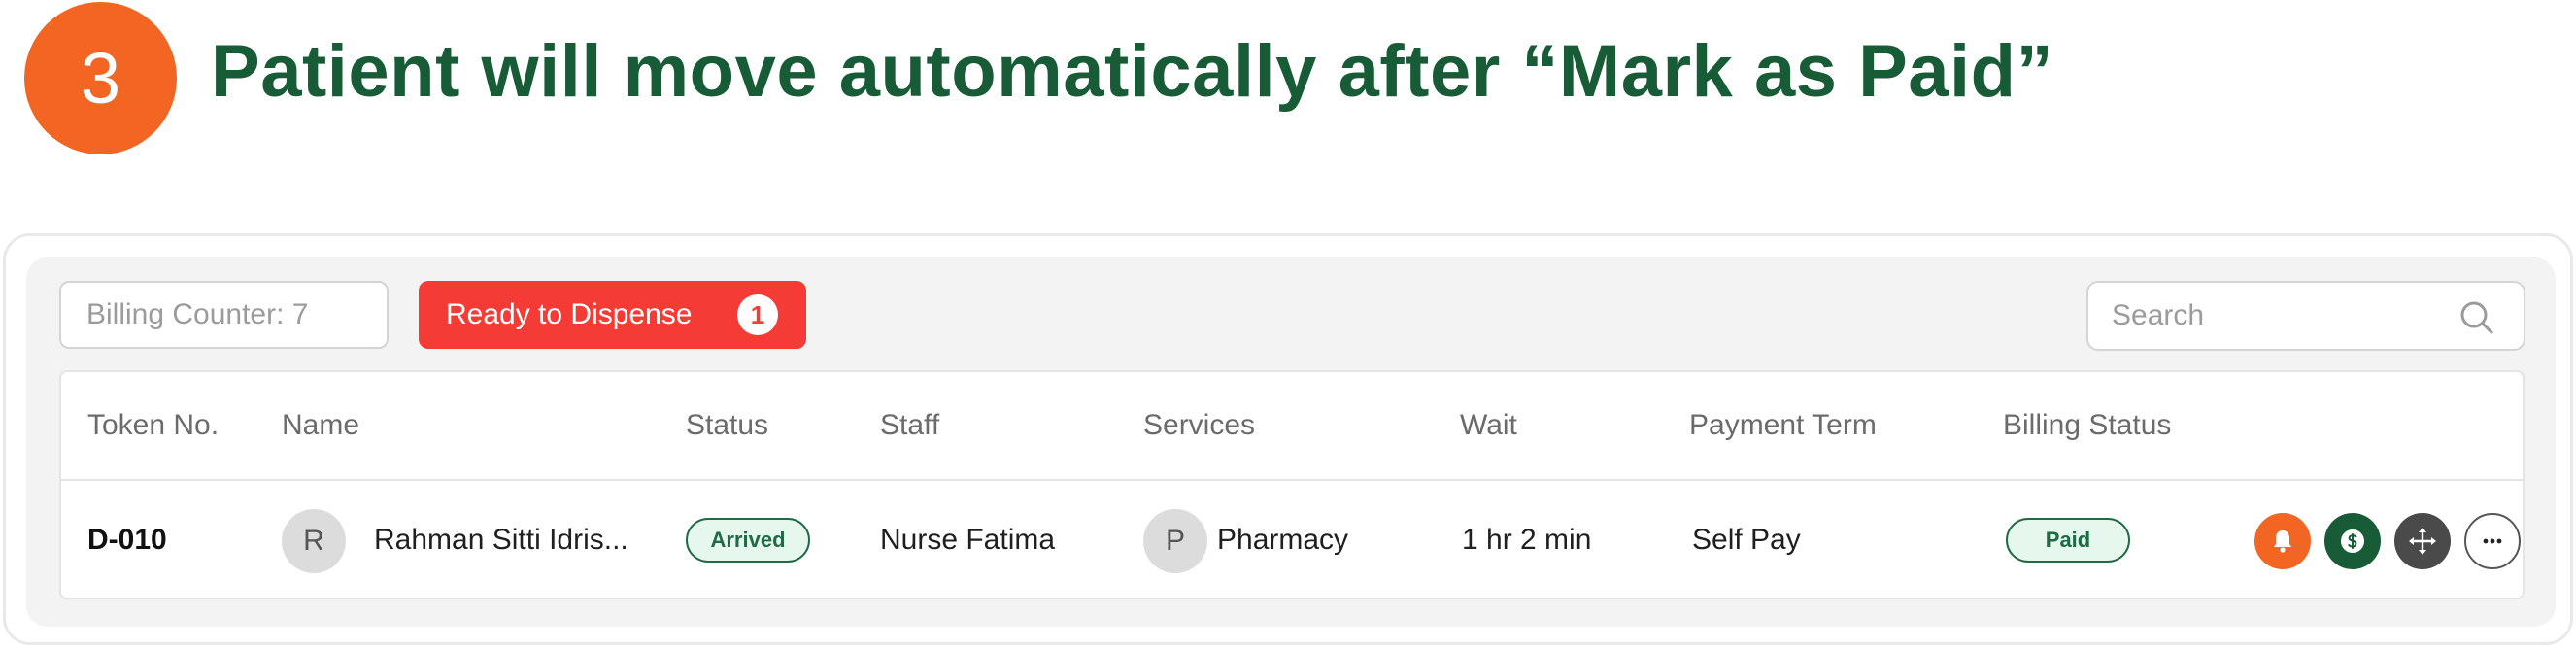 The height and width of the screenshot is (649, 2576). I want to click on payment-term-cell: Self Pay, so click(1746, 540).